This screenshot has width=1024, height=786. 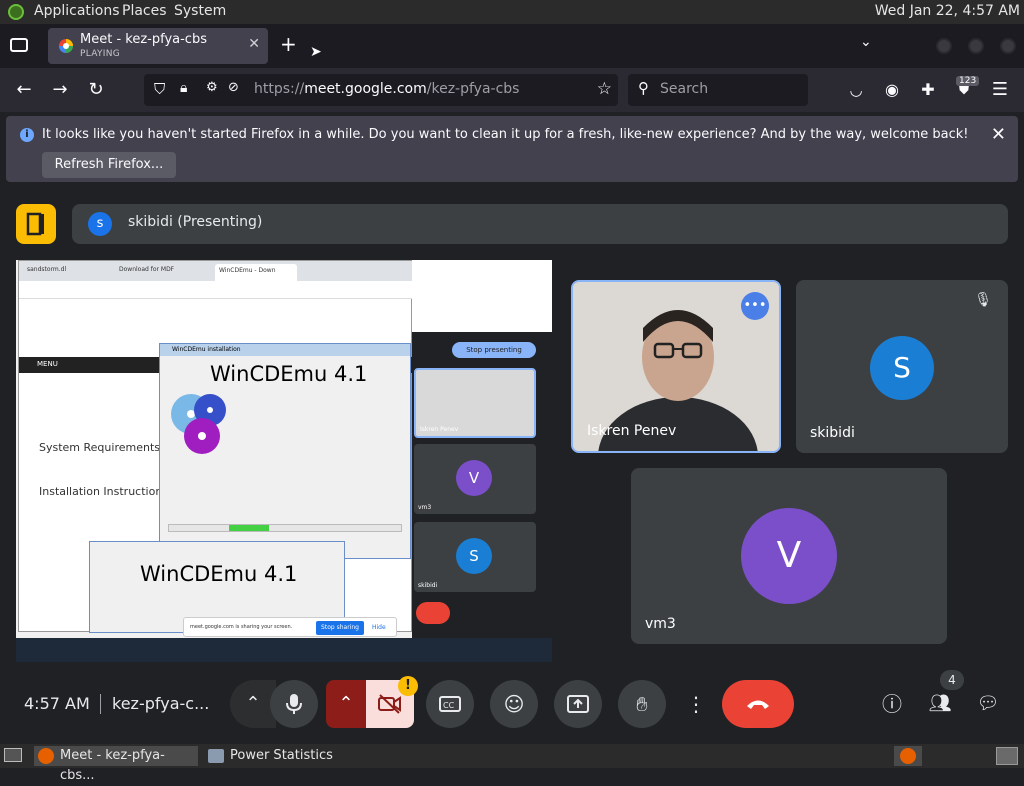 What do you see at coordinates (892, 704) in the screenshot?
I see `meeting-info-button: ⓘ` at bounding box center [892, 704].